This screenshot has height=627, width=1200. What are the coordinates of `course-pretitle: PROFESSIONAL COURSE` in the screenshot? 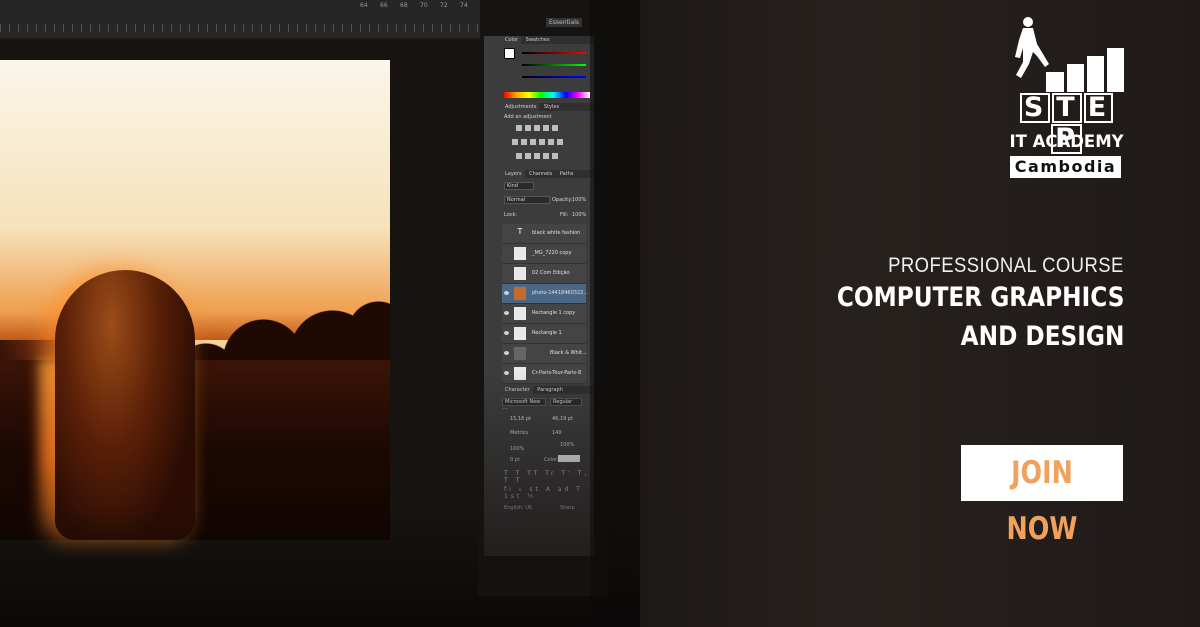 It's located at (1006, 265).